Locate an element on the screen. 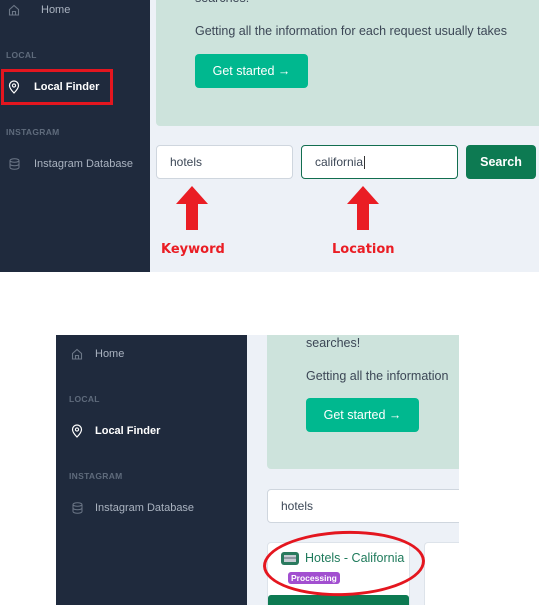 The image size is (539, 605). location-input: california is located at coordinates (379, 162).